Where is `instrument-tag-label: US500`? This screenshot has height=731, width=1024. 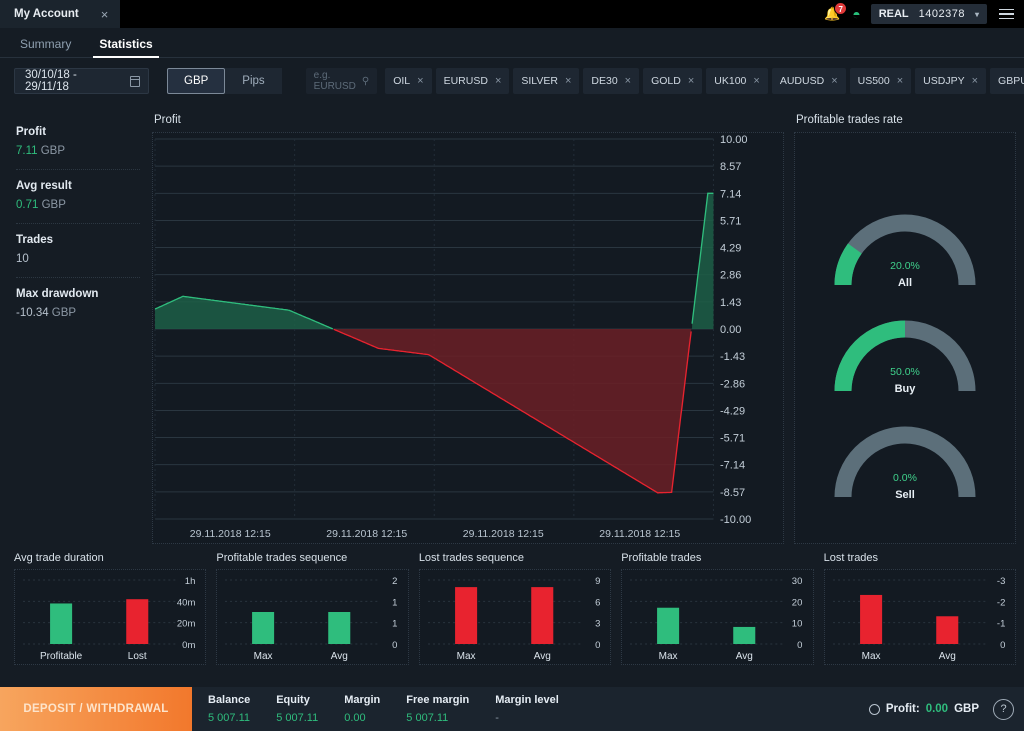
instrument-tag-label: US500 is located at coordinates (873, 81).